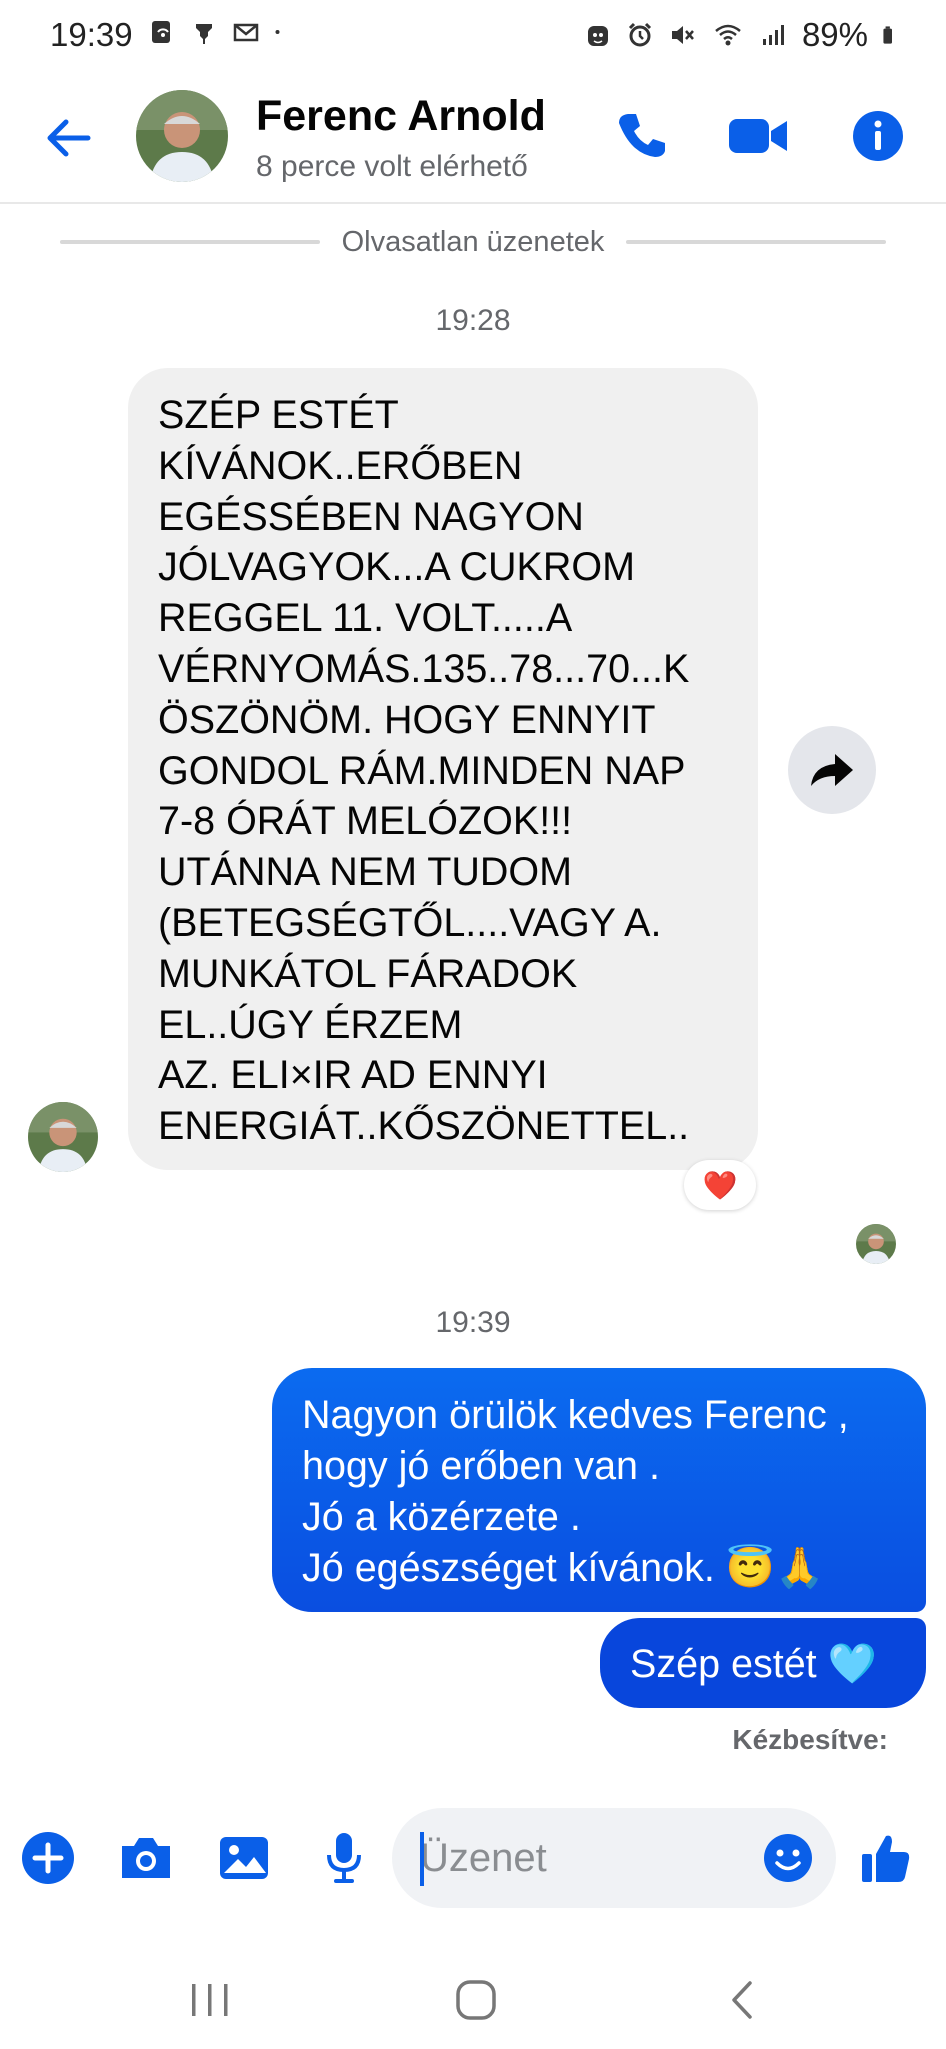 The height and width of the screenshot is (2049, 946). I want to click on alarm-icon, so click(639, 34).